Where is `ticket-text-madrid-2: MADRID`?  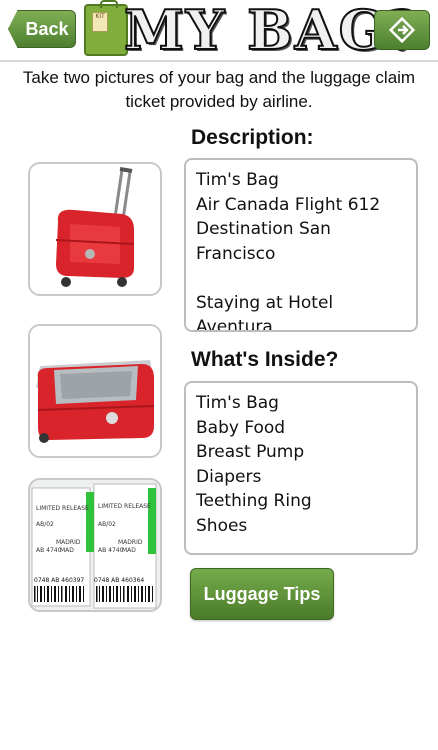 ticket-text-madrid-2: MADRID is located at coordinates (130, 542).